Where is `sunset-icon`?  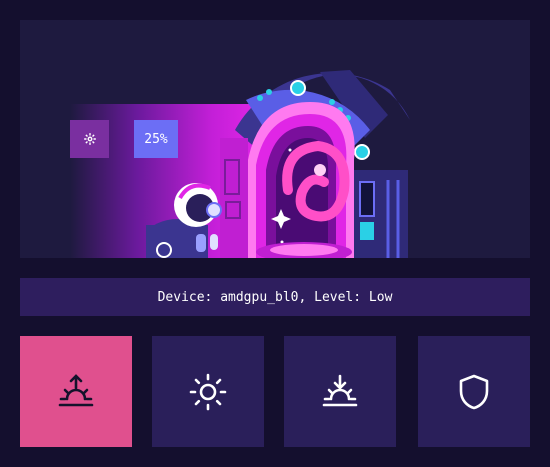 sunset-icon is located at coordinates (340, 392).